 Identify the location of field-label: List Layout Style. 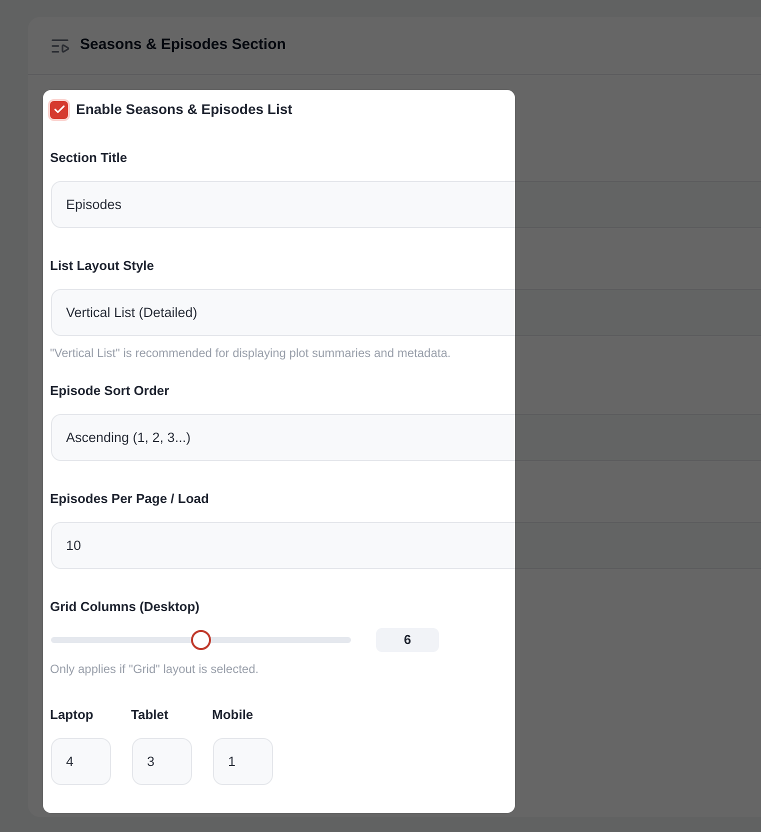
(103, 266).